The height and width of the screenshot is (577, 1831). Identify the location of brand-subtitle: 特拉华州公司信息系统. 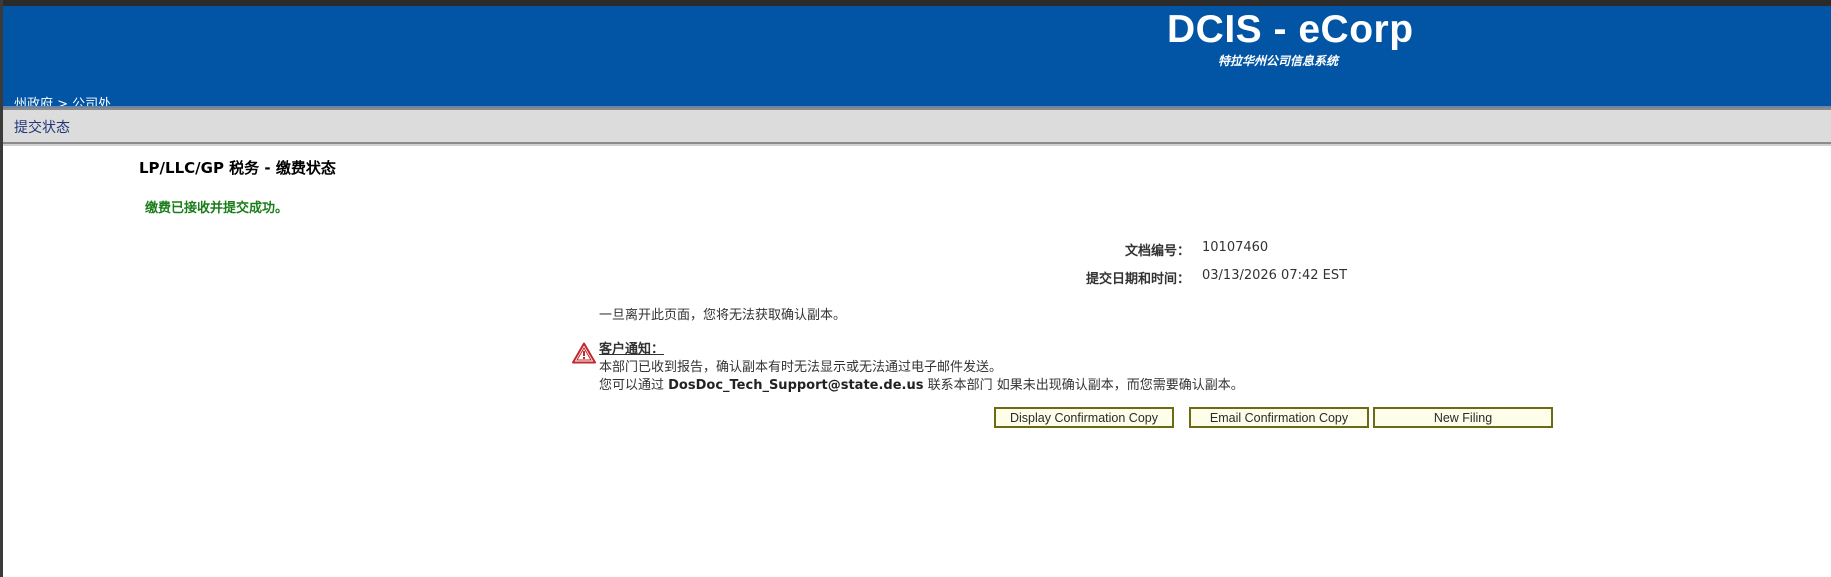
(1278, 61).